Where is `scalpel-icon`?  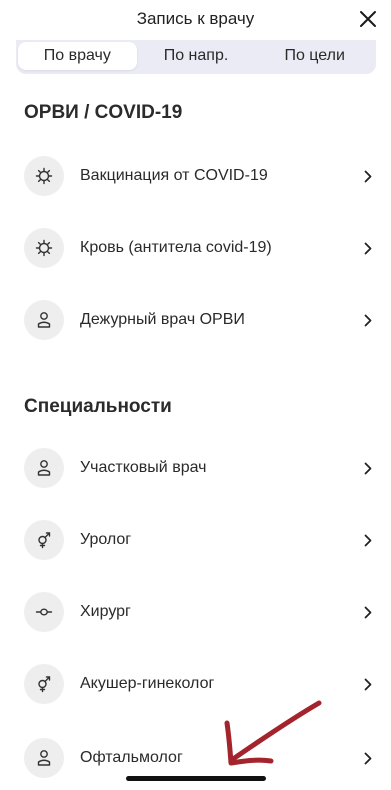 scalpel-icon is located at coordinates (44, 612).